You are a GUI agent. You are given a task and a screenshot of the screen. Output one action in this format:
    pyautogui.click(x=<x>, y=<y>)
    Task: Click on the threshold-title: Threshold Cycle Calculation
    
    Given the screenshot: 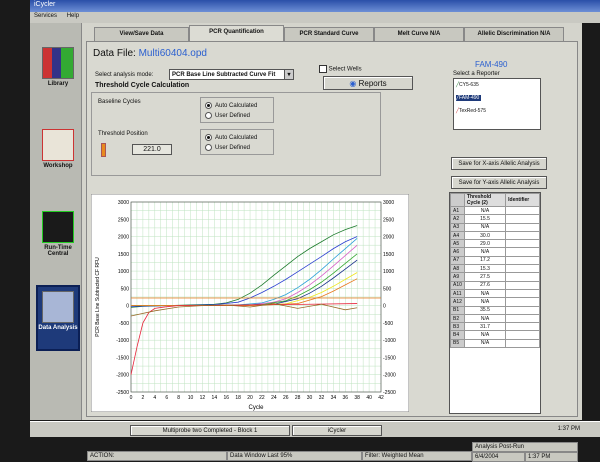 What is the action you would take?
    pyautogui.click(x=142, y=85)
    